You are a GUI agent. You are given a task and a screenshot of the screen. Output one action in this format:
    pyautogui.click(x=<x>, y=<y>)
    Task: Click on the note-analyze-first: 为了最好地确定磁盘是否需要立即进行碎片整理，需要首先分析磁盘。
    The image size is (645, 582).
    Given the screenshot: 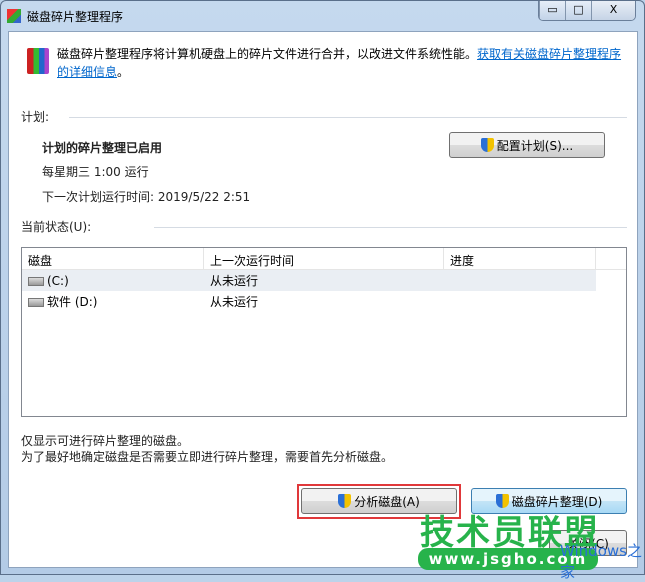 What is the action you would take?
    pyautogui.click(x=207, y=457)
    